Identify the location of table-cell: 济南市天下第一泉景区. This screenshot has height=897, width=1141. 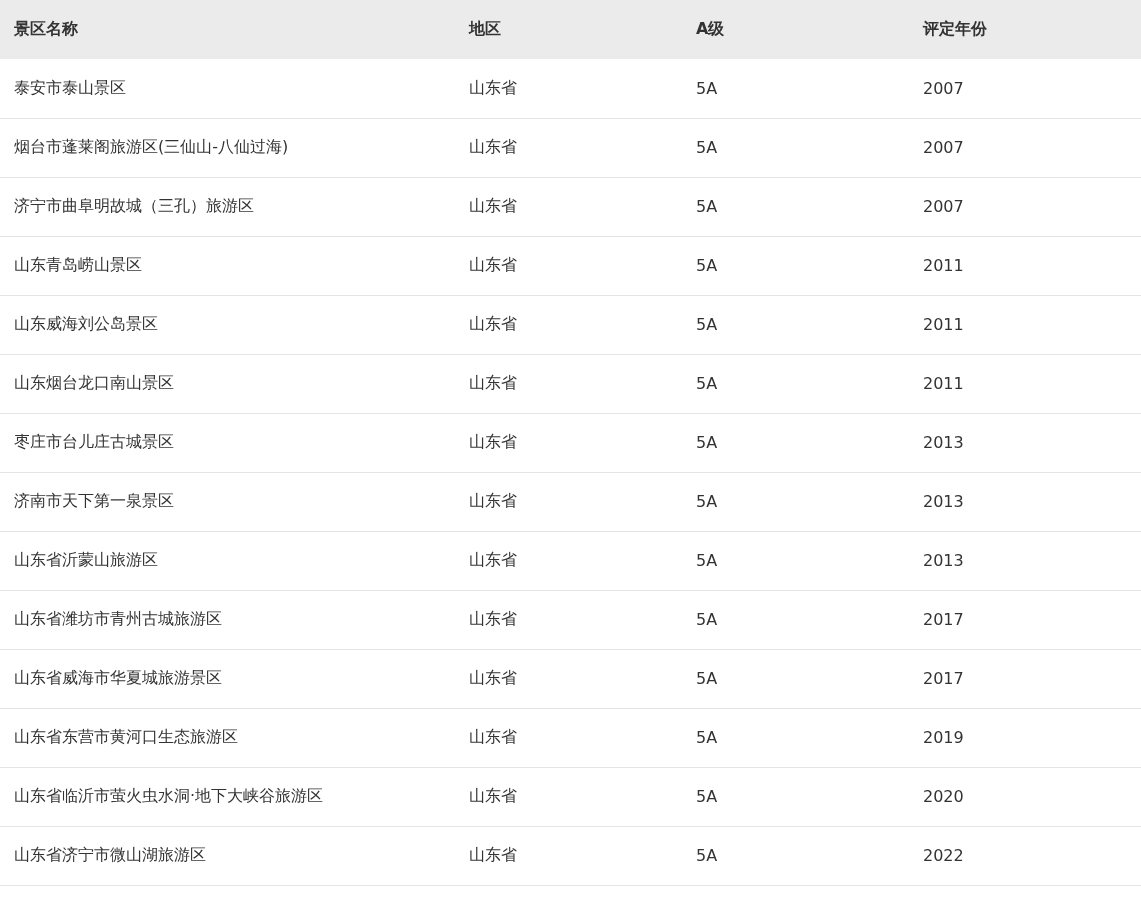
(227, 501).